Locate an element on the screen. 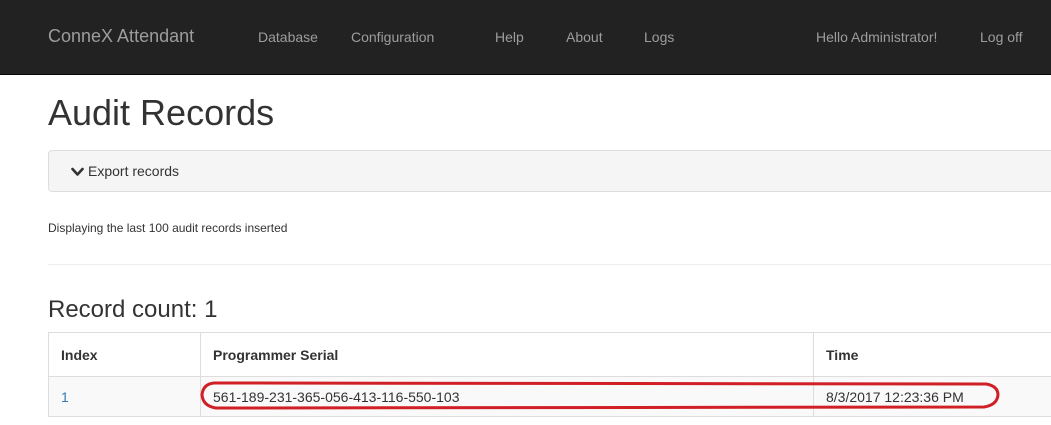 The height and width of the screenshot is (425, 1051). export-panel: Export records is located at coordinates (549, 171).